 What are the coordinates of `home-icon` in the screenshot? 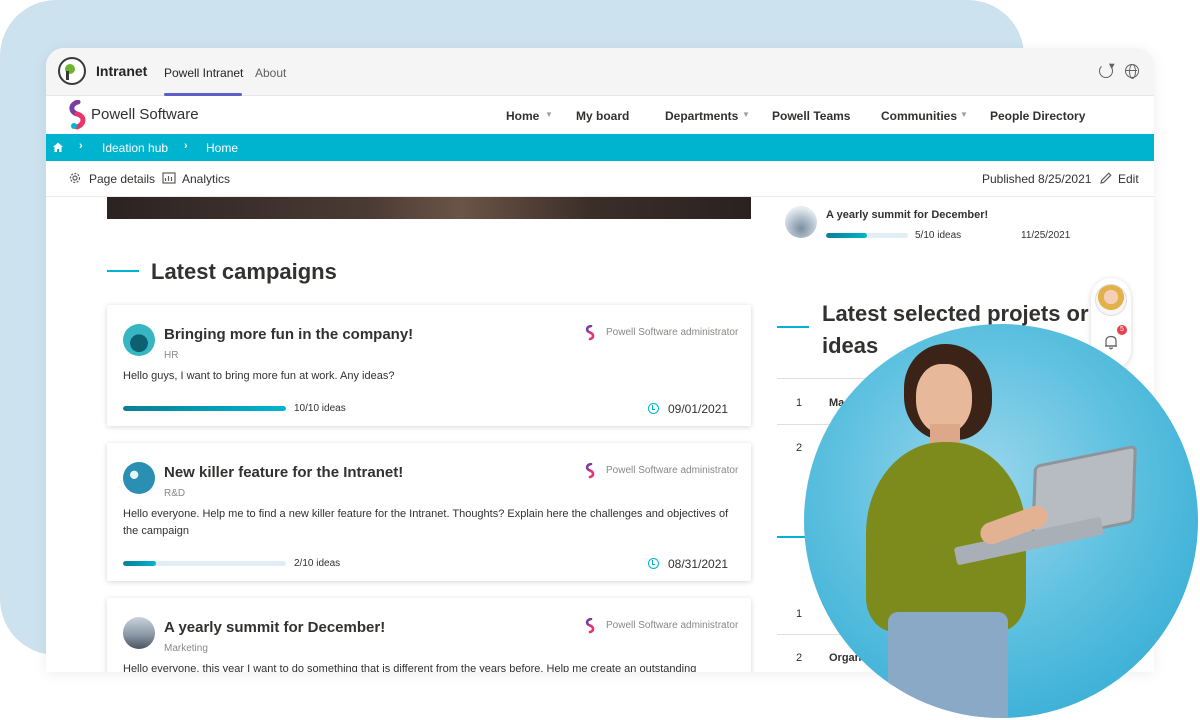 It's located at (58, 147).